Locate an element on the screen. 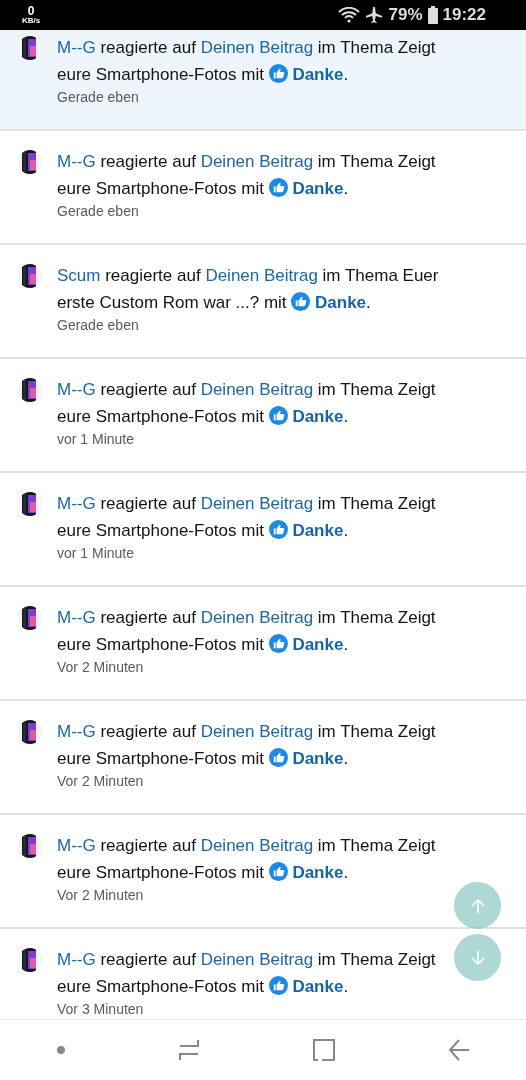 The width and height of the screenshot is (526, 1080). dot-icon is located at coordinates (60, 1050).